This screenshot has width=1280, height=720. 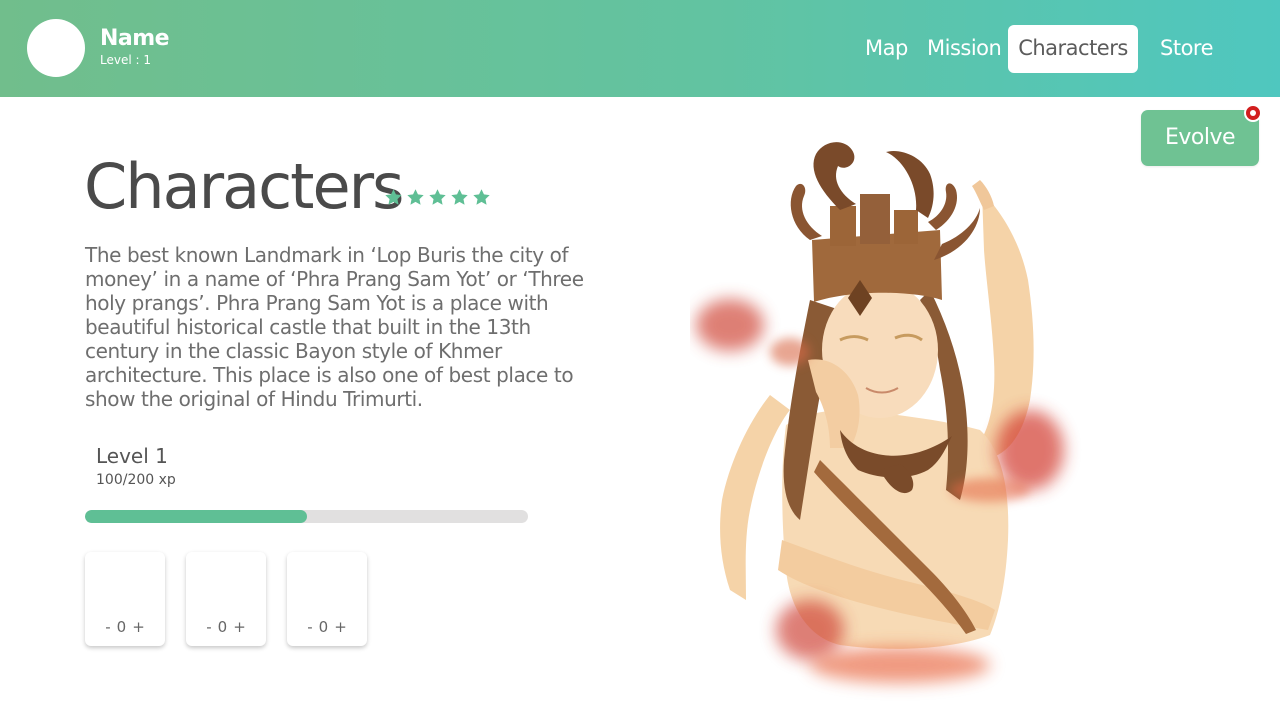 What do you see at coordinates (125, 60) in the screenshot?
I see `user-level: Level : 1` at bounding box center [125, 60].